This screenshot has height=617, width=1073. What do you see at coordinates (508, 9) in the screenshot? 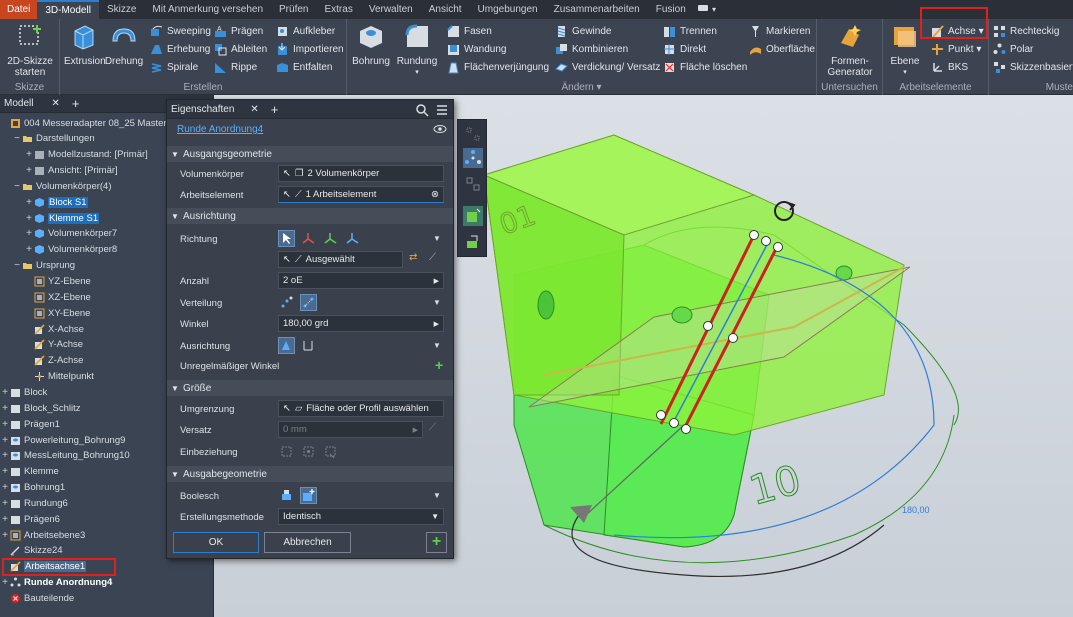
I see `menu-umgebungen: Umgebungen` at bounding box center [508, 9].